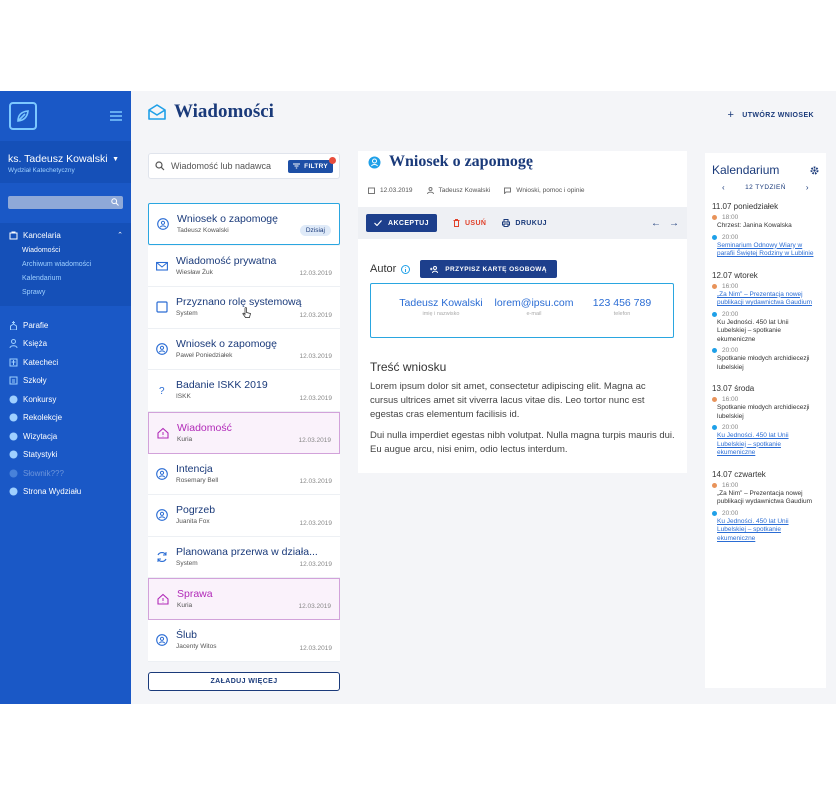  I want to click on check-icon, so click(378, 223).